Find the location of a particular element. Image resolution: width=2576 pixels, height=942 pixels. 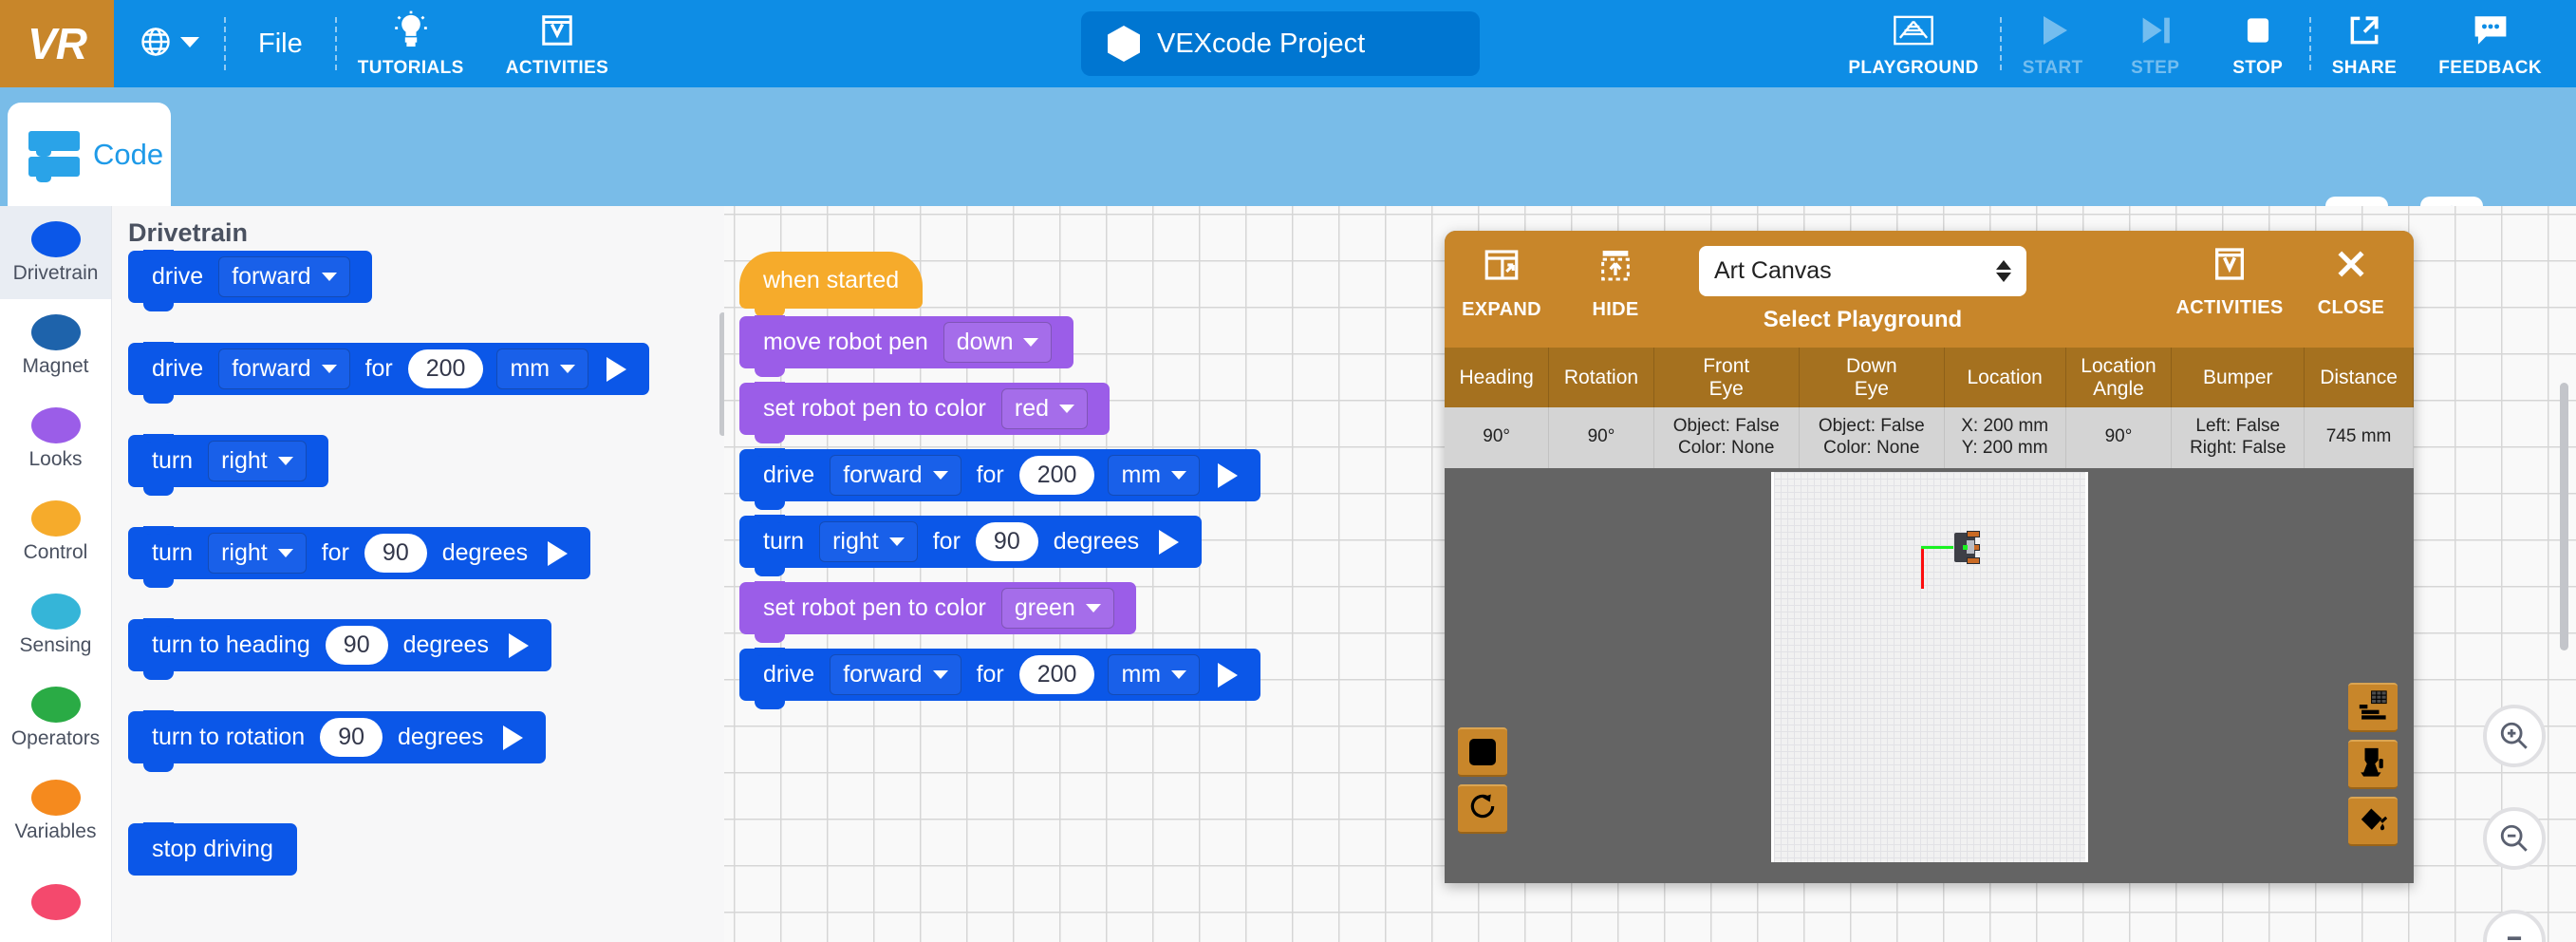

tab-code: Code is located at coordinates (89, 154).